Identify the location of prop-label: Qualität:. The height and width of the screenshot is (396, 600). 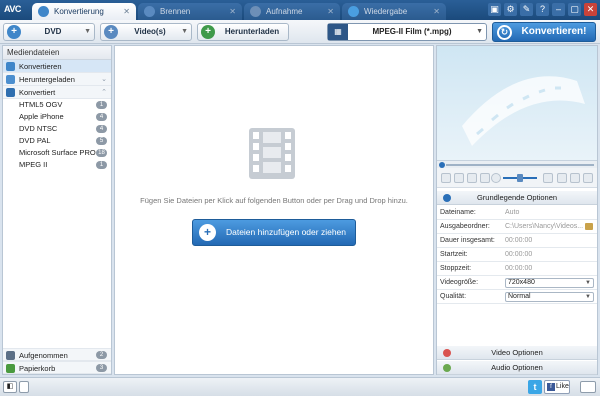
(453, 296).